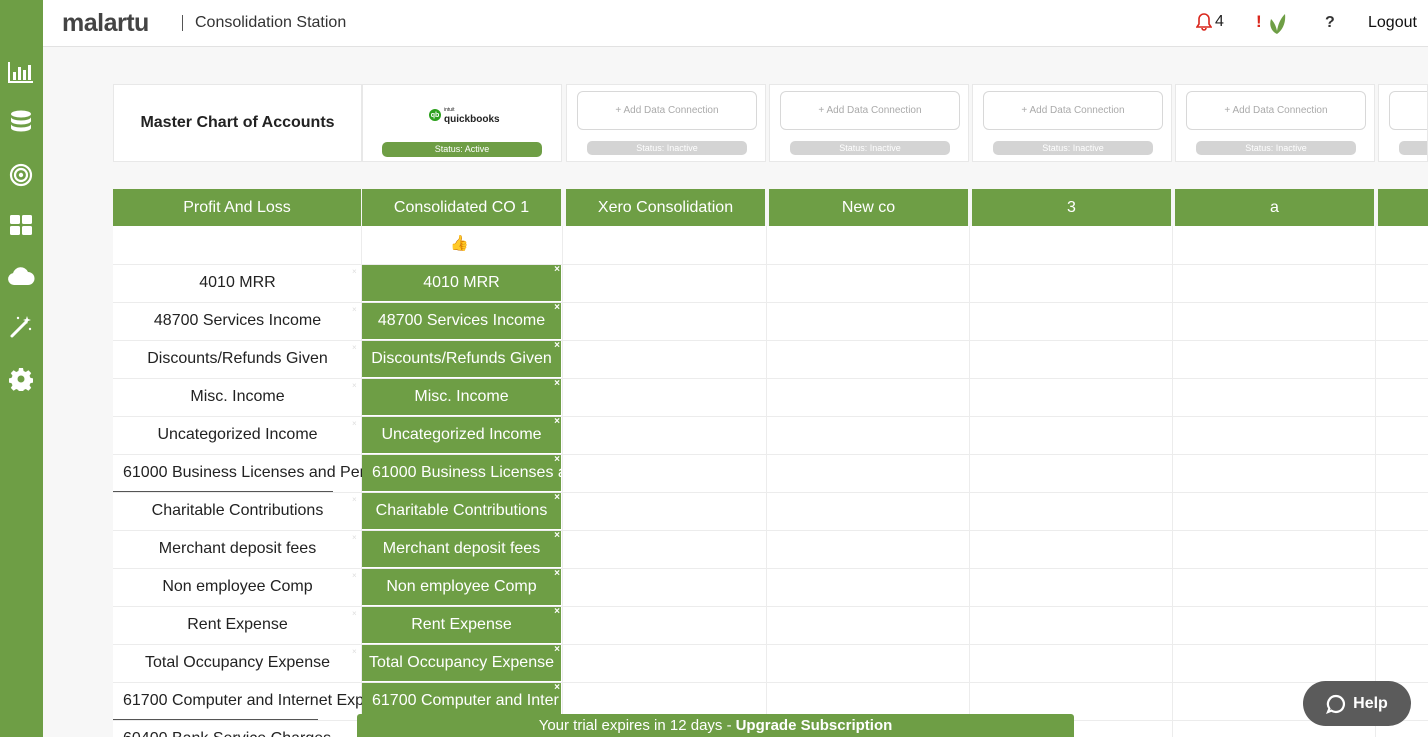  What do you see at coordinates (1277, 25) in the screenshot?
I see `malartu-leaf-icon` at bounding box center [1277, 25].